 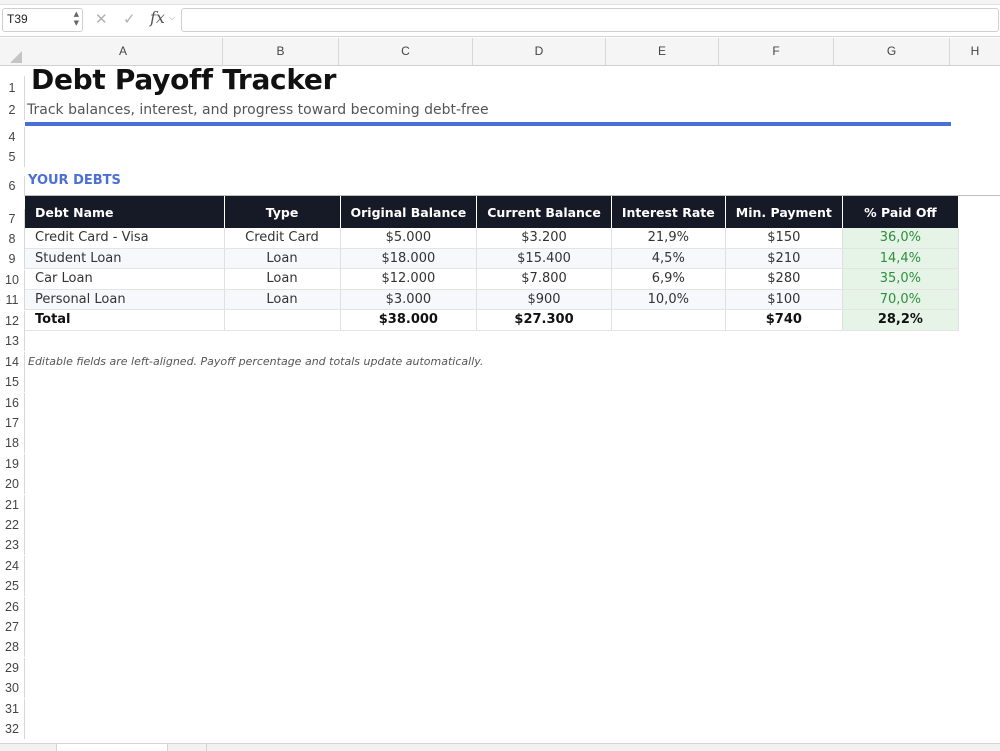 I want to click on row-header-1: 1, so click(x=12, y=88).